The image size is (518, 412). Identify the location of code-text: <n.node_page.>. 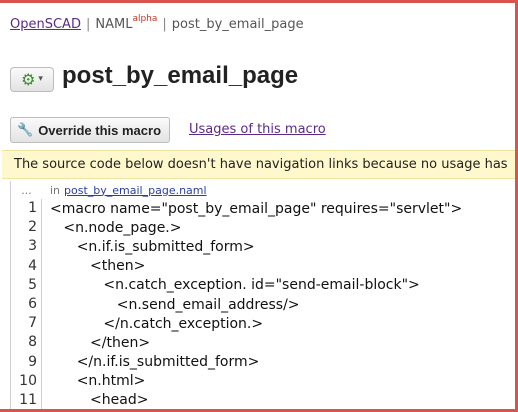
(116, 227).